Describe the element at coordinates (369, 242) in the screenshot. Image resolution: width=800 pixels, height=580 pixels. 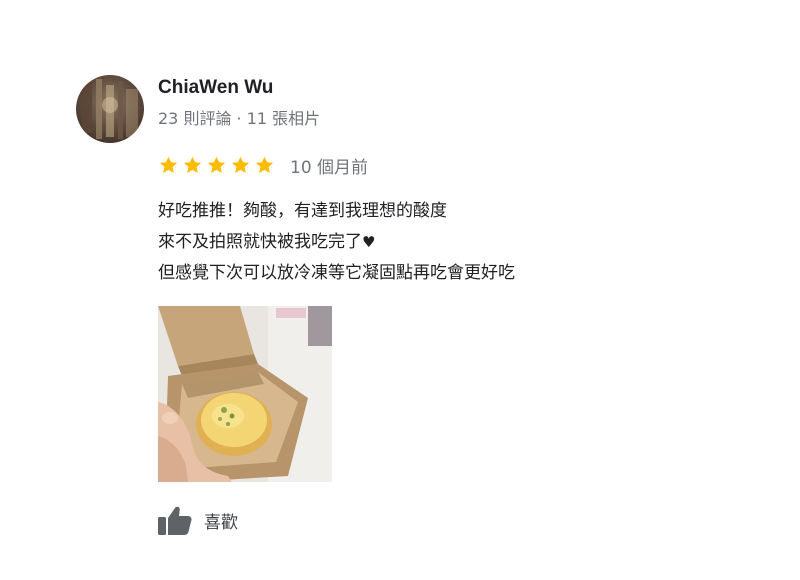
I see `heart-icon: ♥` at that location.